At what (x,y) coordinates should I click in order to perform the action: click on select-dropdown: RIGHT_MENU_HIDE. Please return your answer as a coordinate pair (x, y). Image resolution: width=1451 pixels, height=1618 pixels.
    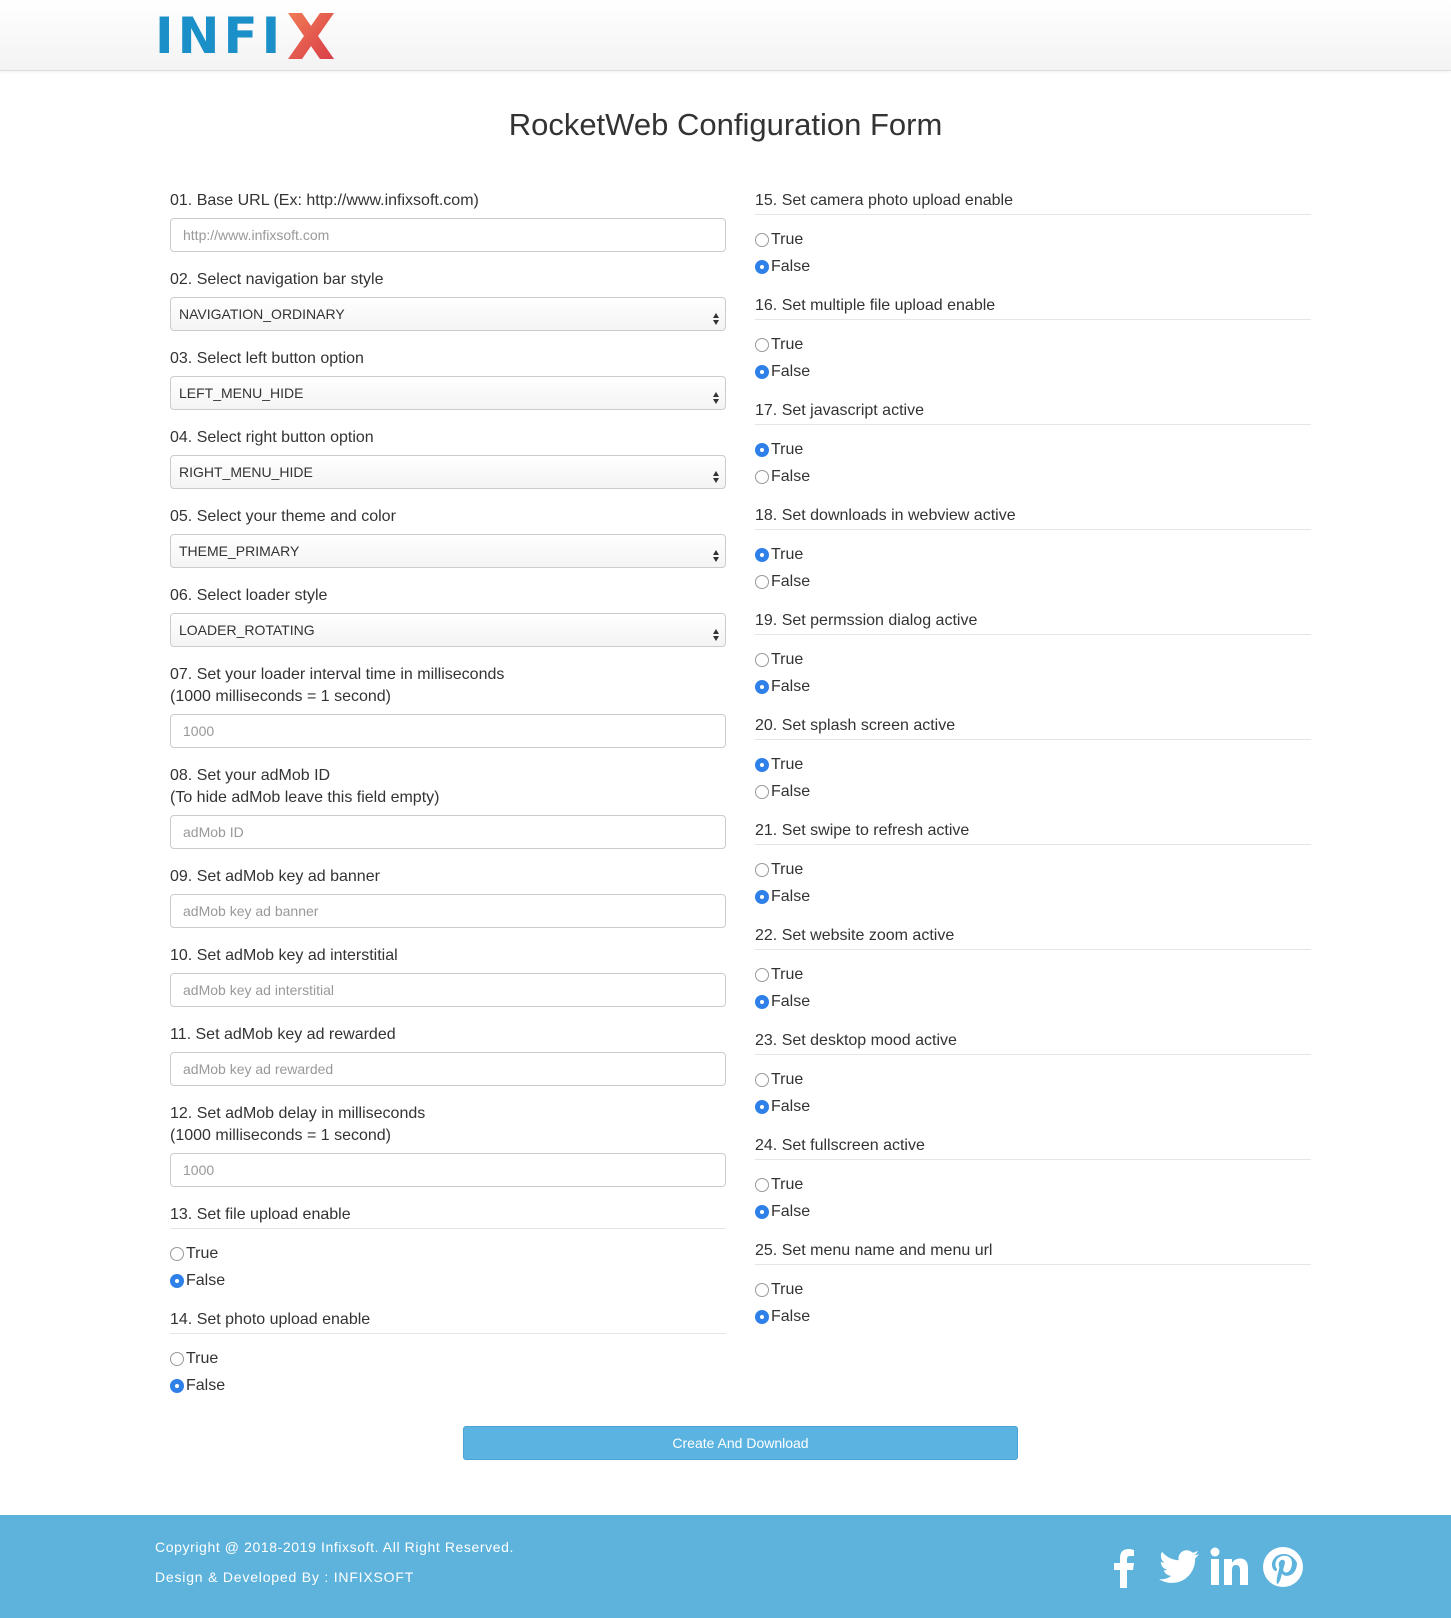
    Looking at the image, I should click on (448, 472).